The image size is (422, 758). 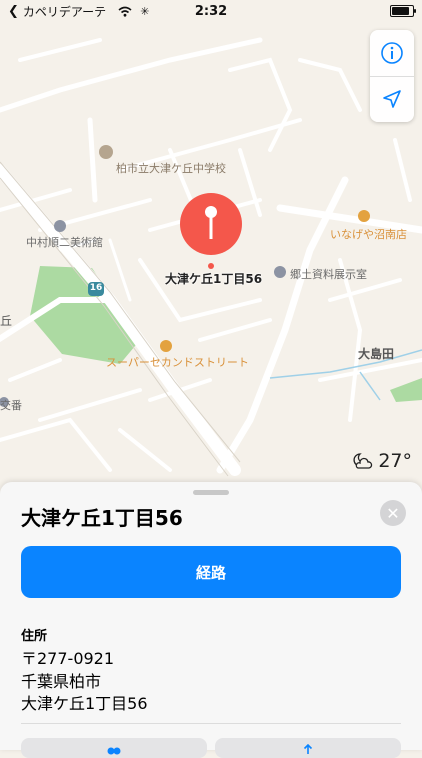 What do you see at coordinates (368, 234) in the screenshot?
I see `place-label-store: いなげや沼南店` at bounding box center [368, 234].